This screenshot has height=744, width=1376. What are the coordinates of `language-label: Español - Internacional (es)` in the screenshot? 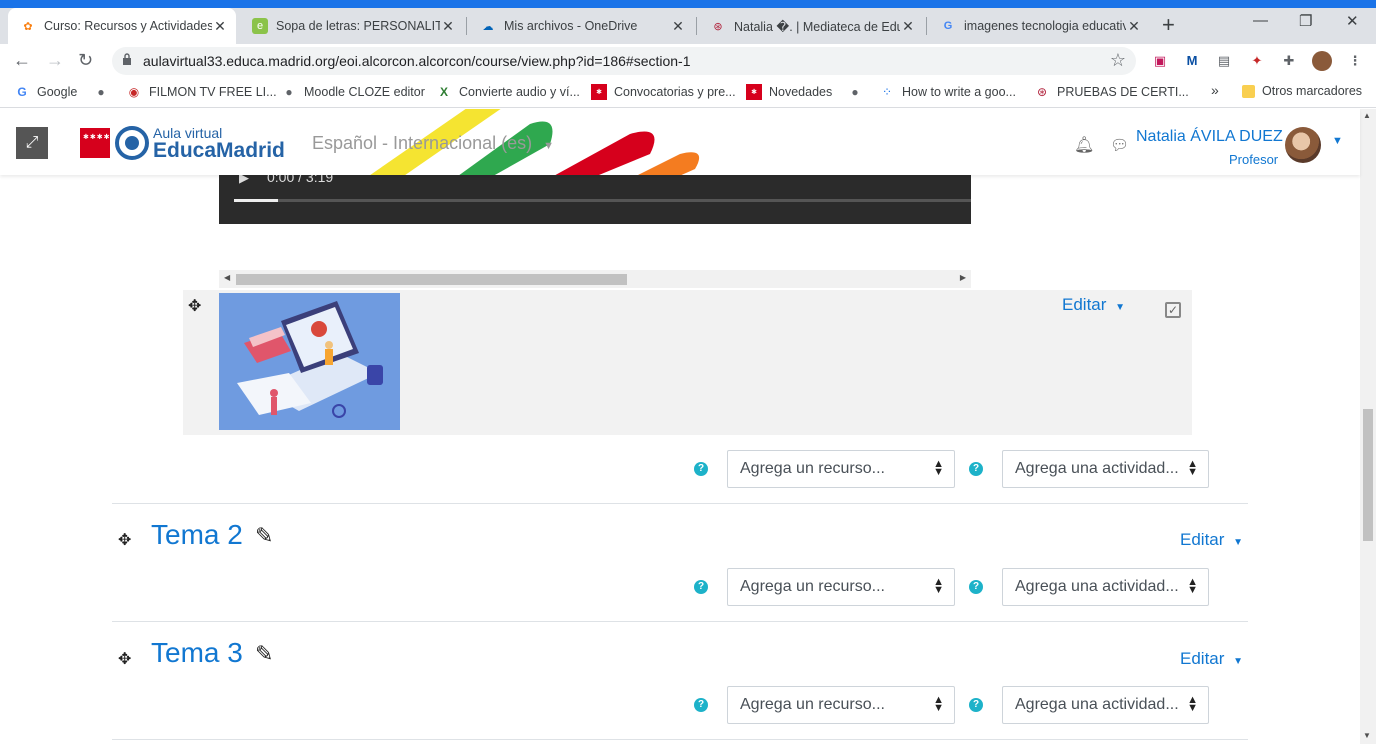 It's located at (422, 143).